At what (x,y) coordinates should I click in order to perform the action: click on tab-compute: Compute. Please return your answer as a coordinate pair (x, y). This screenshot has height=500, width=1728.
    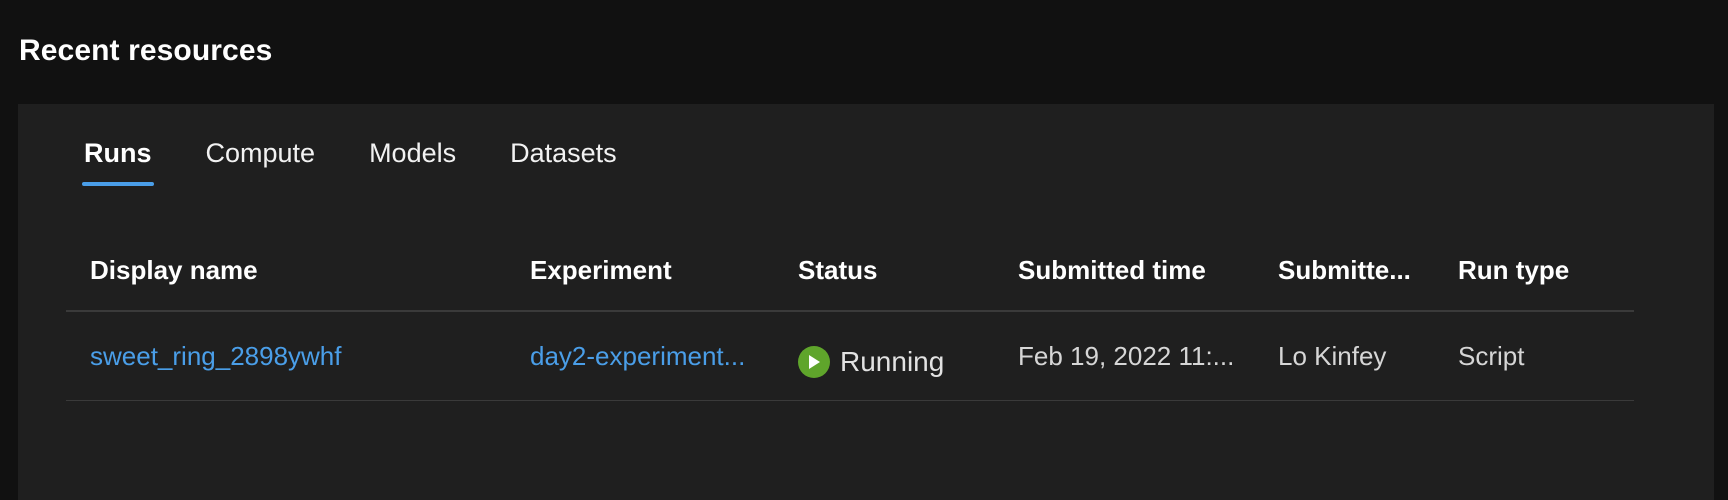
    Looking at the image, I should click on (261, 159).